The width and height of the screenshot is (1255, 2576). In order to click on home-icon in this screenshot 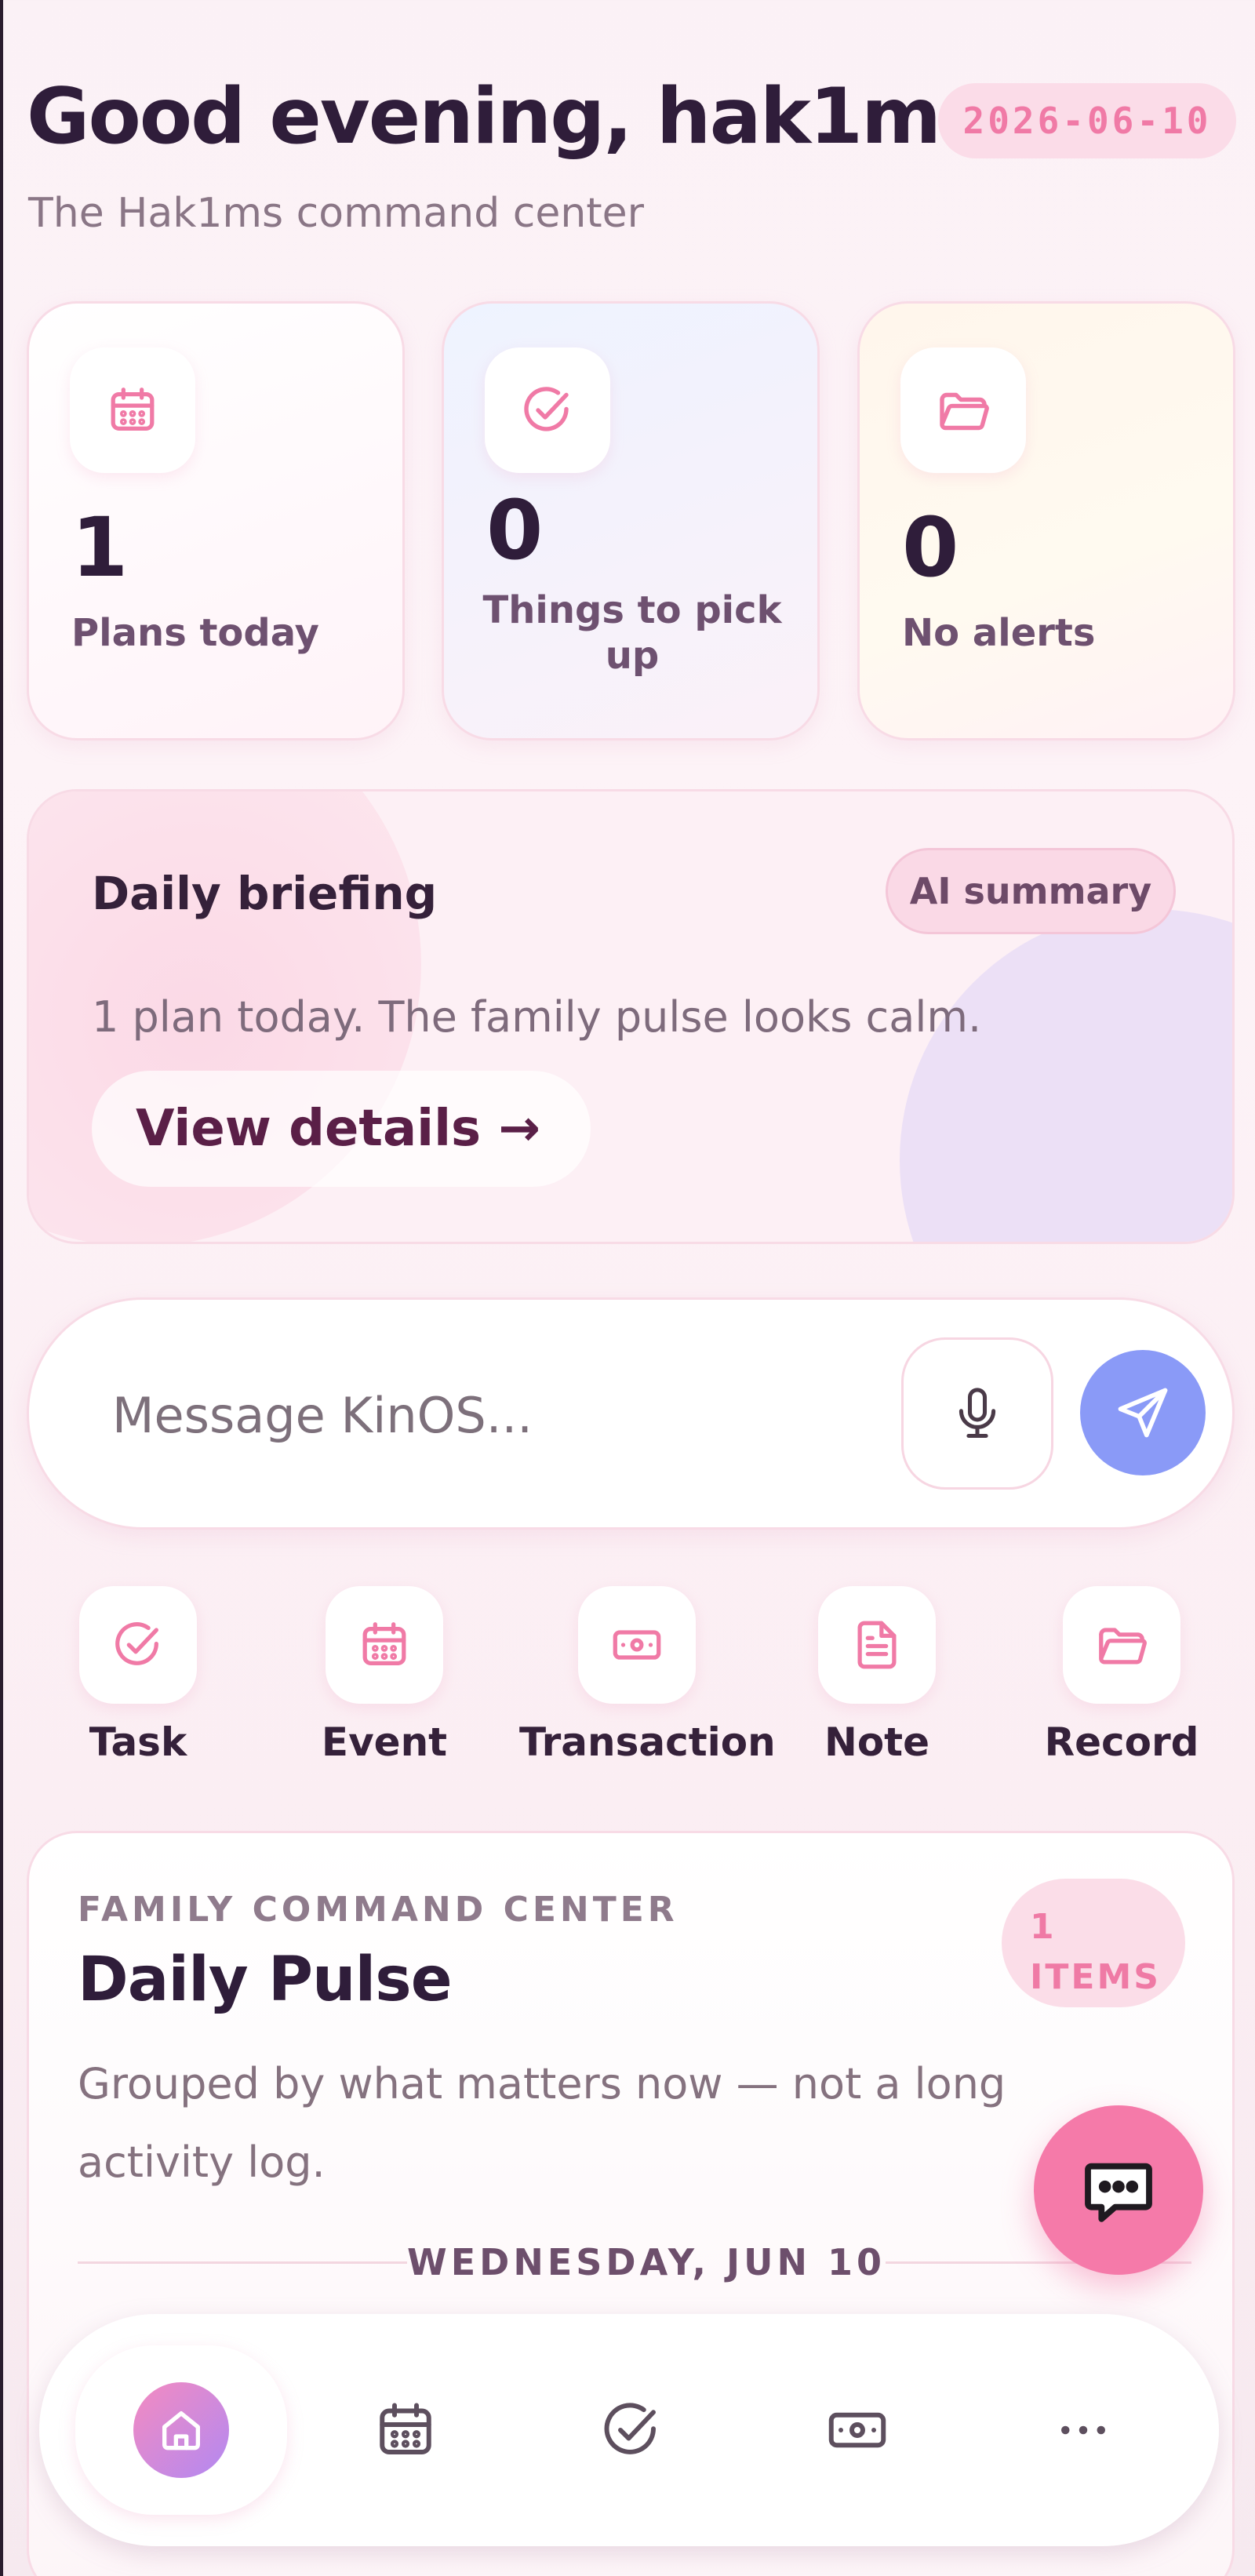, I will do `click(181, 2430)`.